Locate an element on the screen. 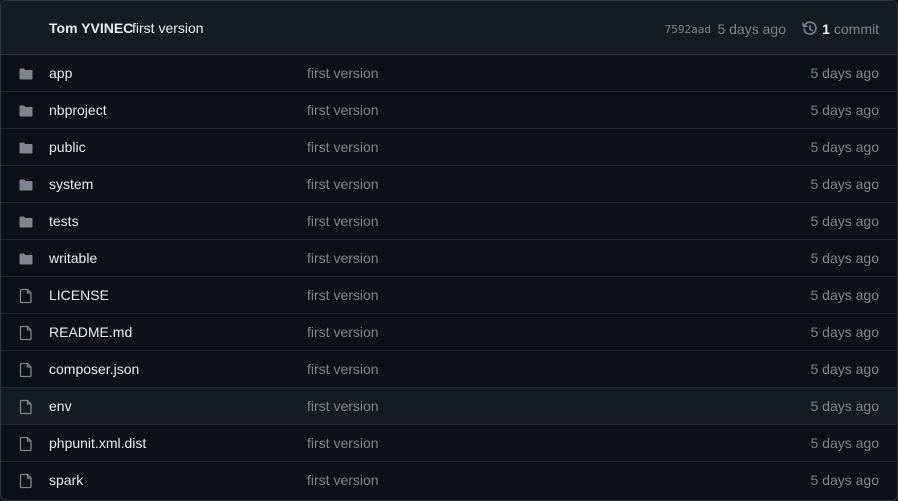 The width and height of the screenshot is (898, 501). commit-label: commit is located at coordinates (856, 29).